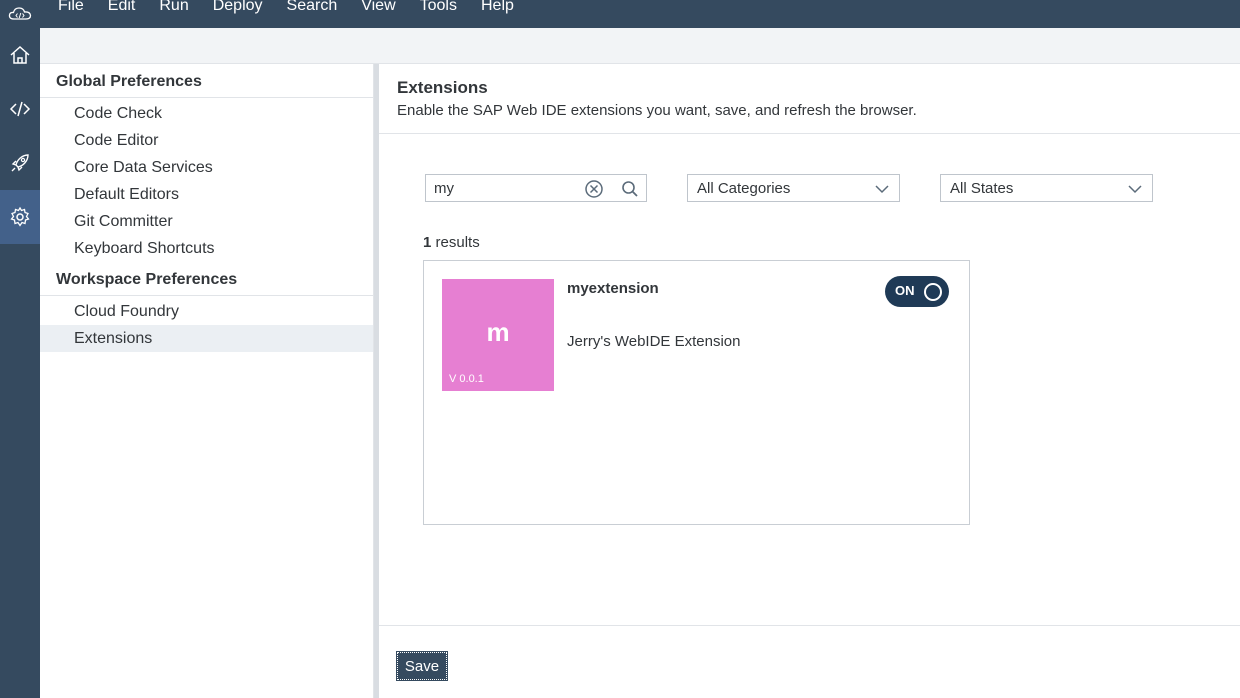 Image resolution: width=1240 pixels, height=698 pixels. Describe the element at coordinates (206, 311) in the screenshot. I see `nav-item-cloud-foundry: Cloud Foundry` at that location.